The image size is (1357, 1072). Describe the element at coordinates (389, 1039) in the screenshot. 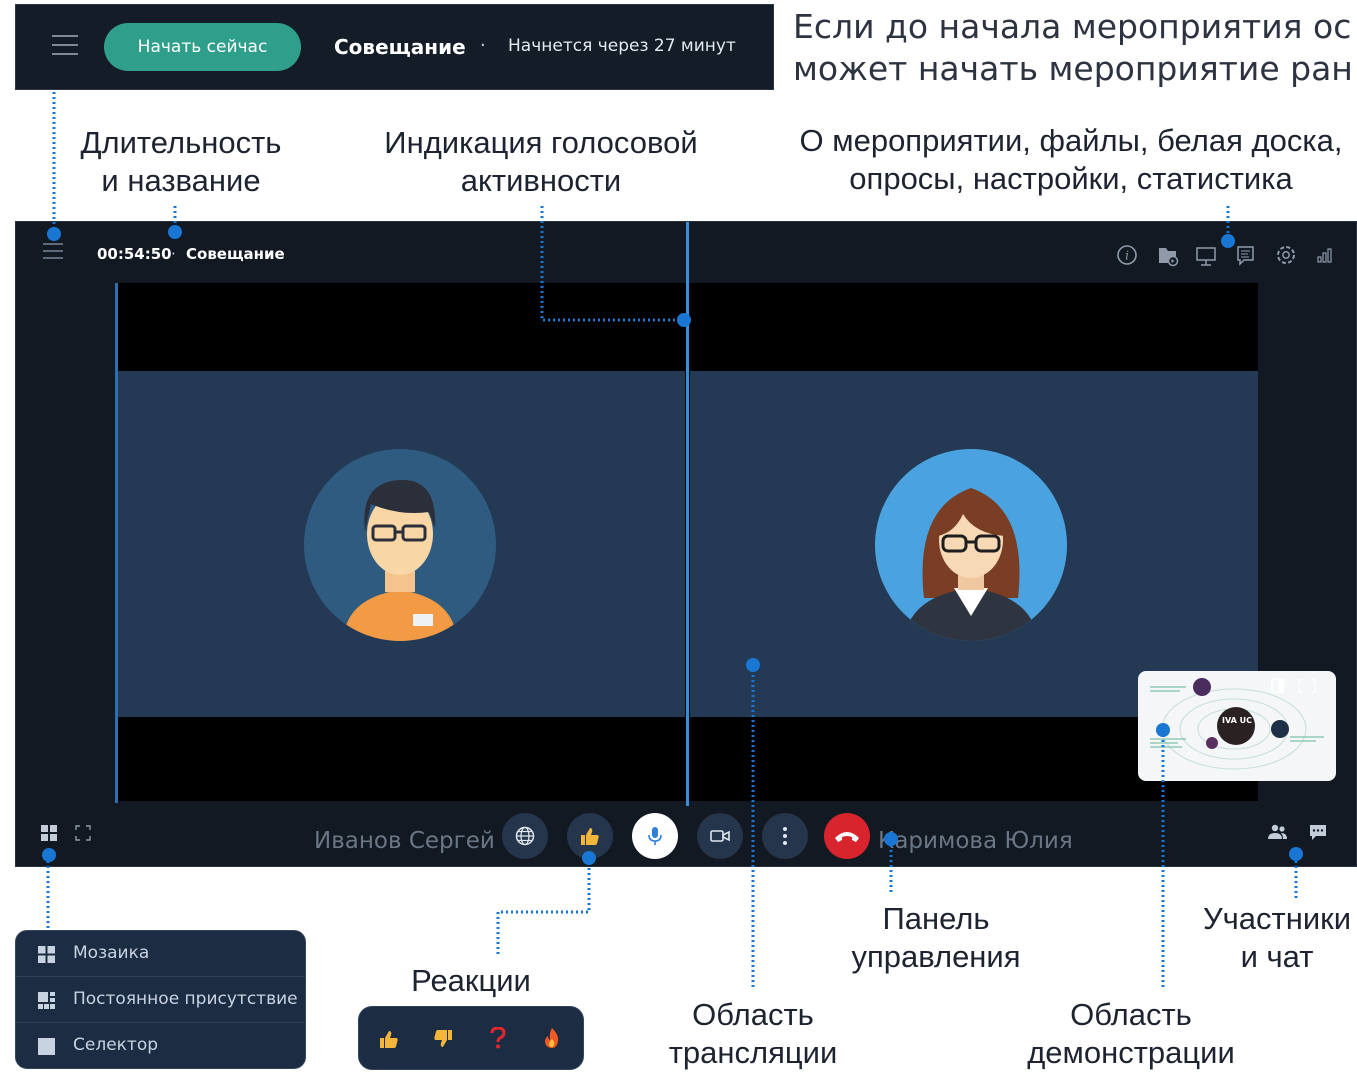

I see `thumbs-up-icon` at that location.